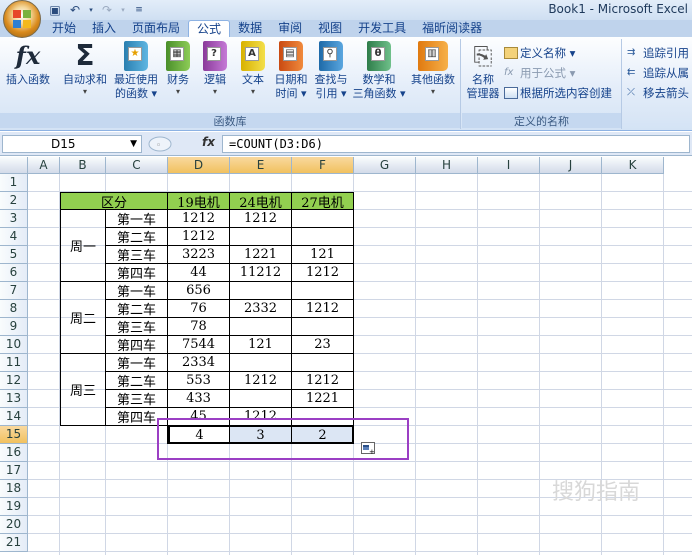 This screenshot has width=692, height=555. What do you see at coordinates (137, 165) in the screenshot?
I see `column-header-C: C` at bounding box center [137, 165].